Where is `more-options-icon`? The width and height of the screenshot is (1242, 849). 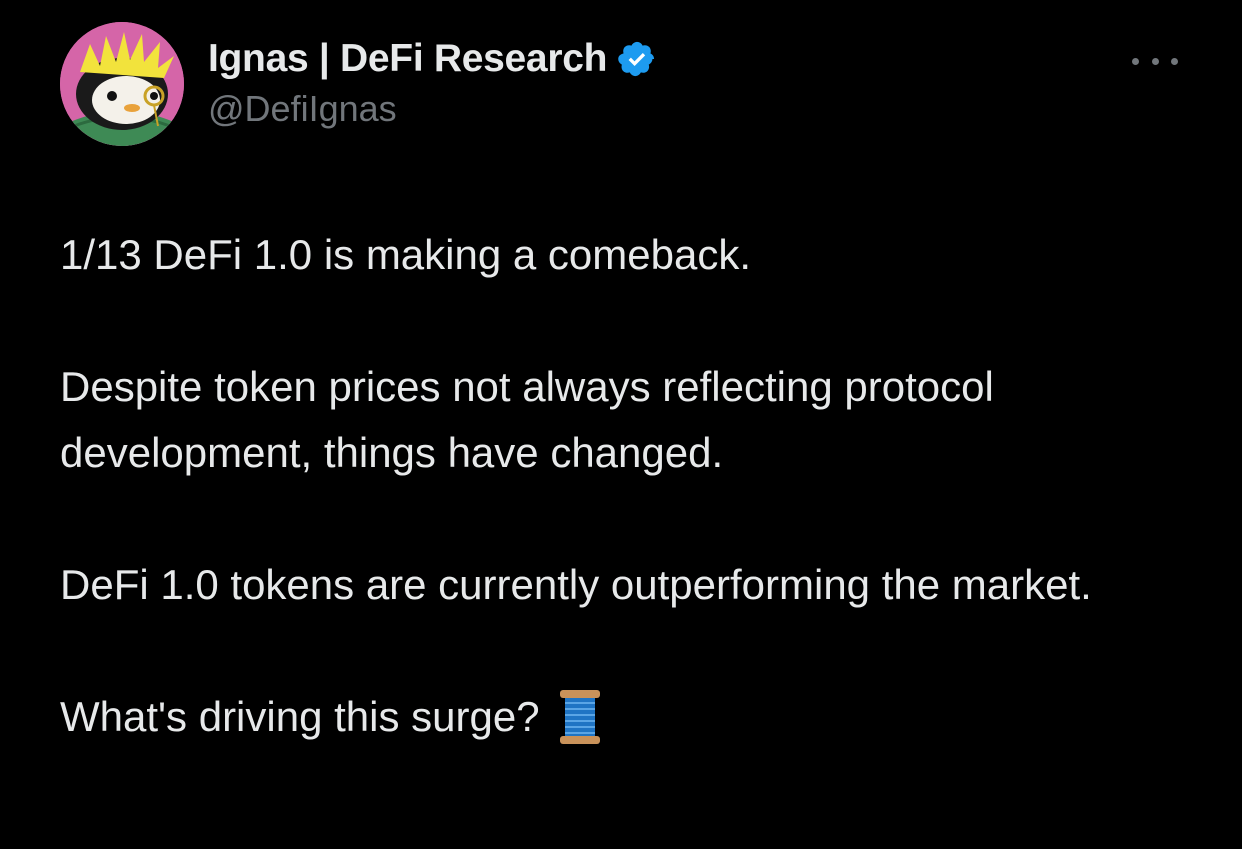 more-options-icon is located at coordinates (1155, 61).